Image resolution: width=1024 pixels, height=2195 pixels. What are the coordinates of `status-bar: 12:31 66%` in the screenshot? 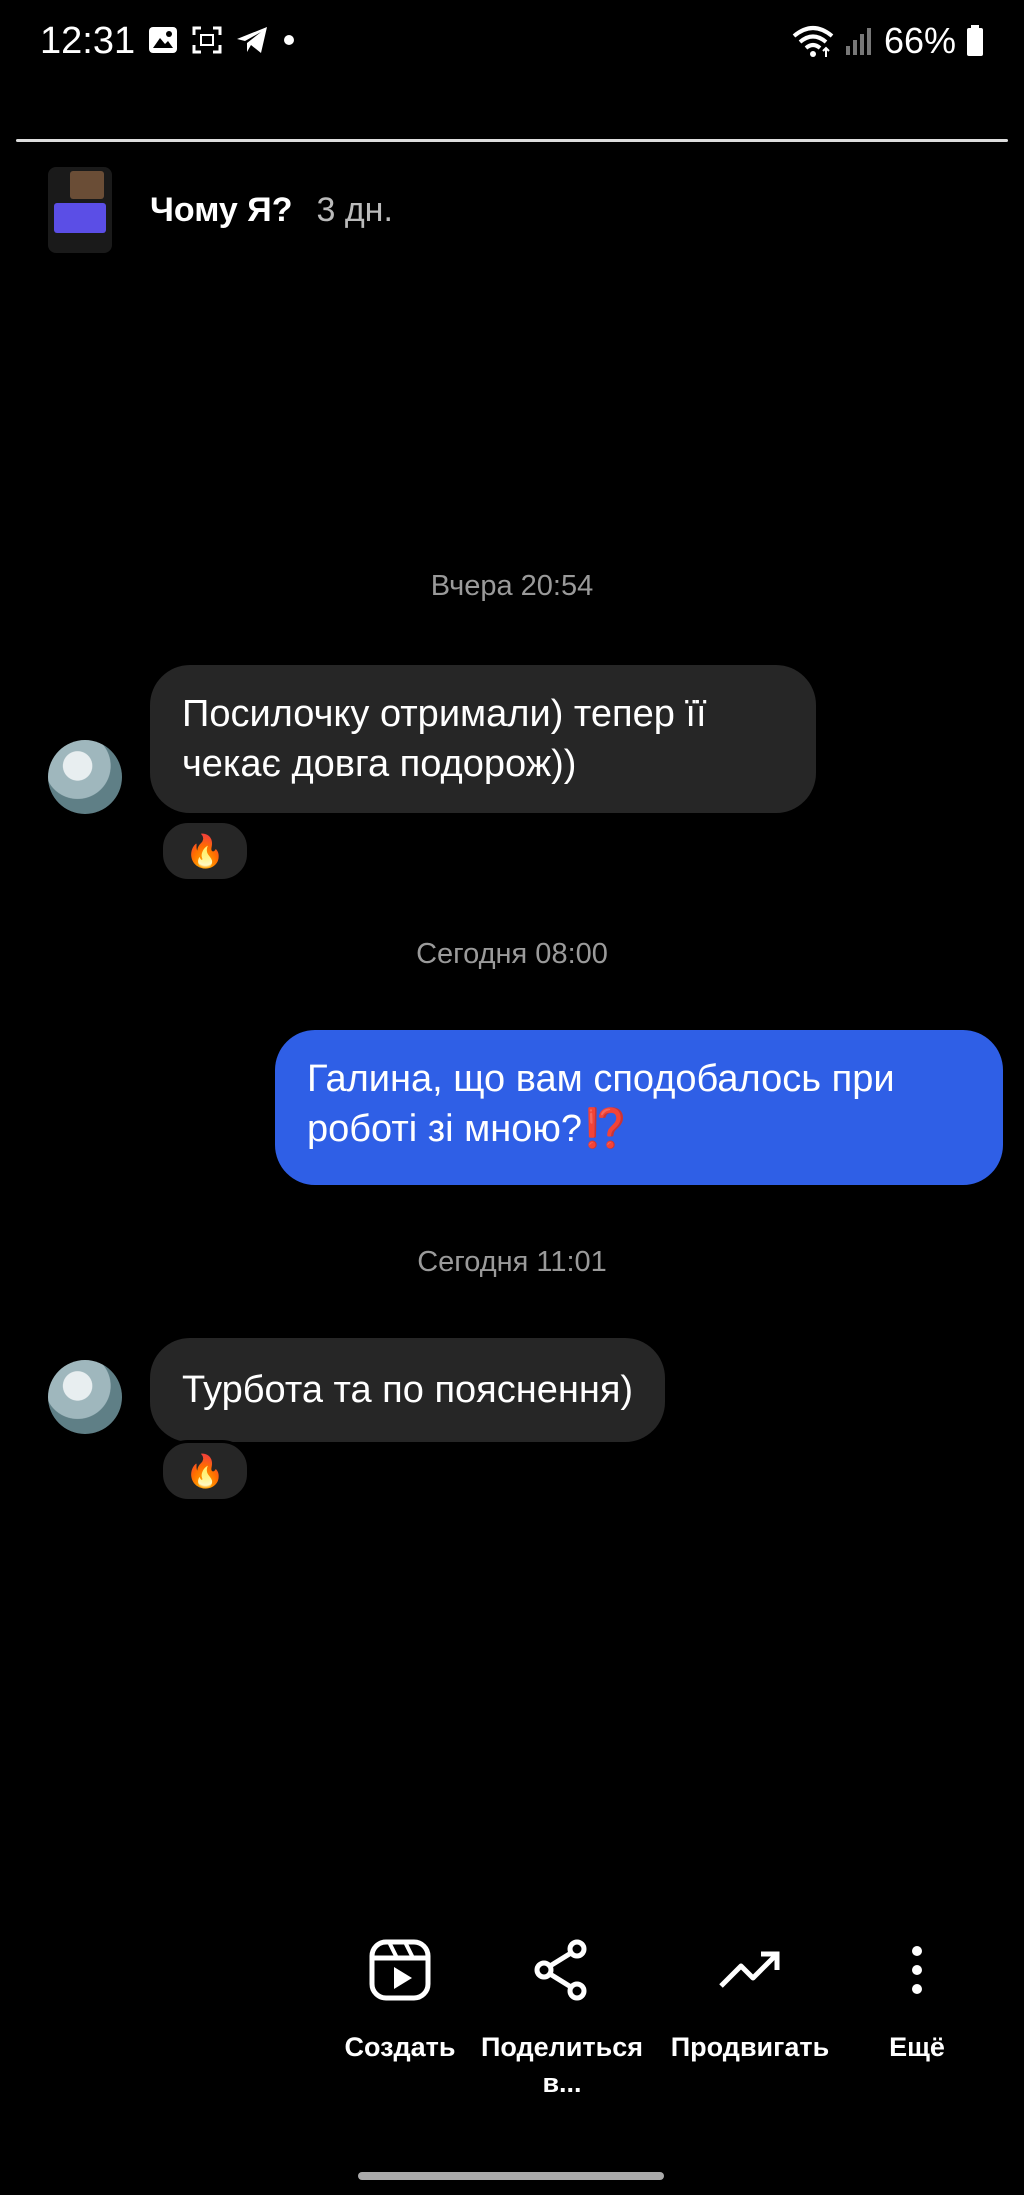 It's located at (512, 45).